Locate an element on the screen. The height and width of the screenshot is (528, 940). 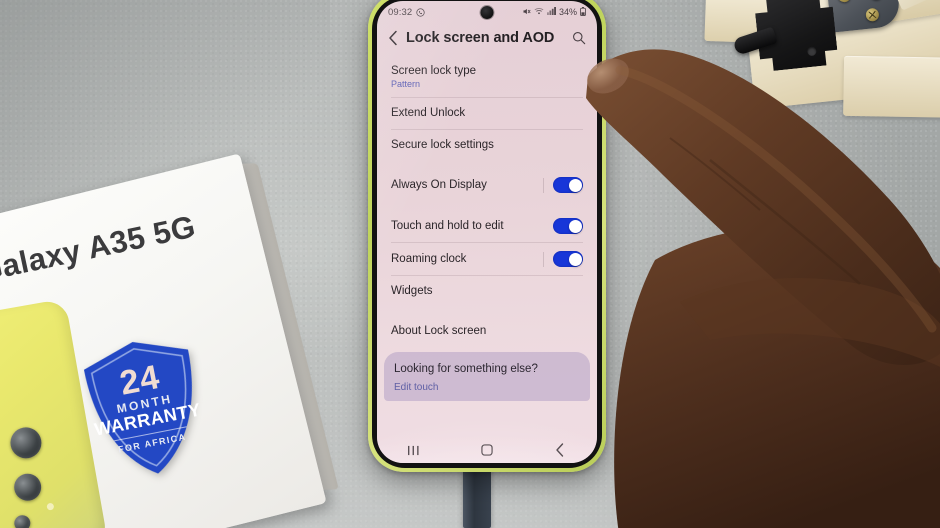
wifi-icon is located at coordinates (539, 12).